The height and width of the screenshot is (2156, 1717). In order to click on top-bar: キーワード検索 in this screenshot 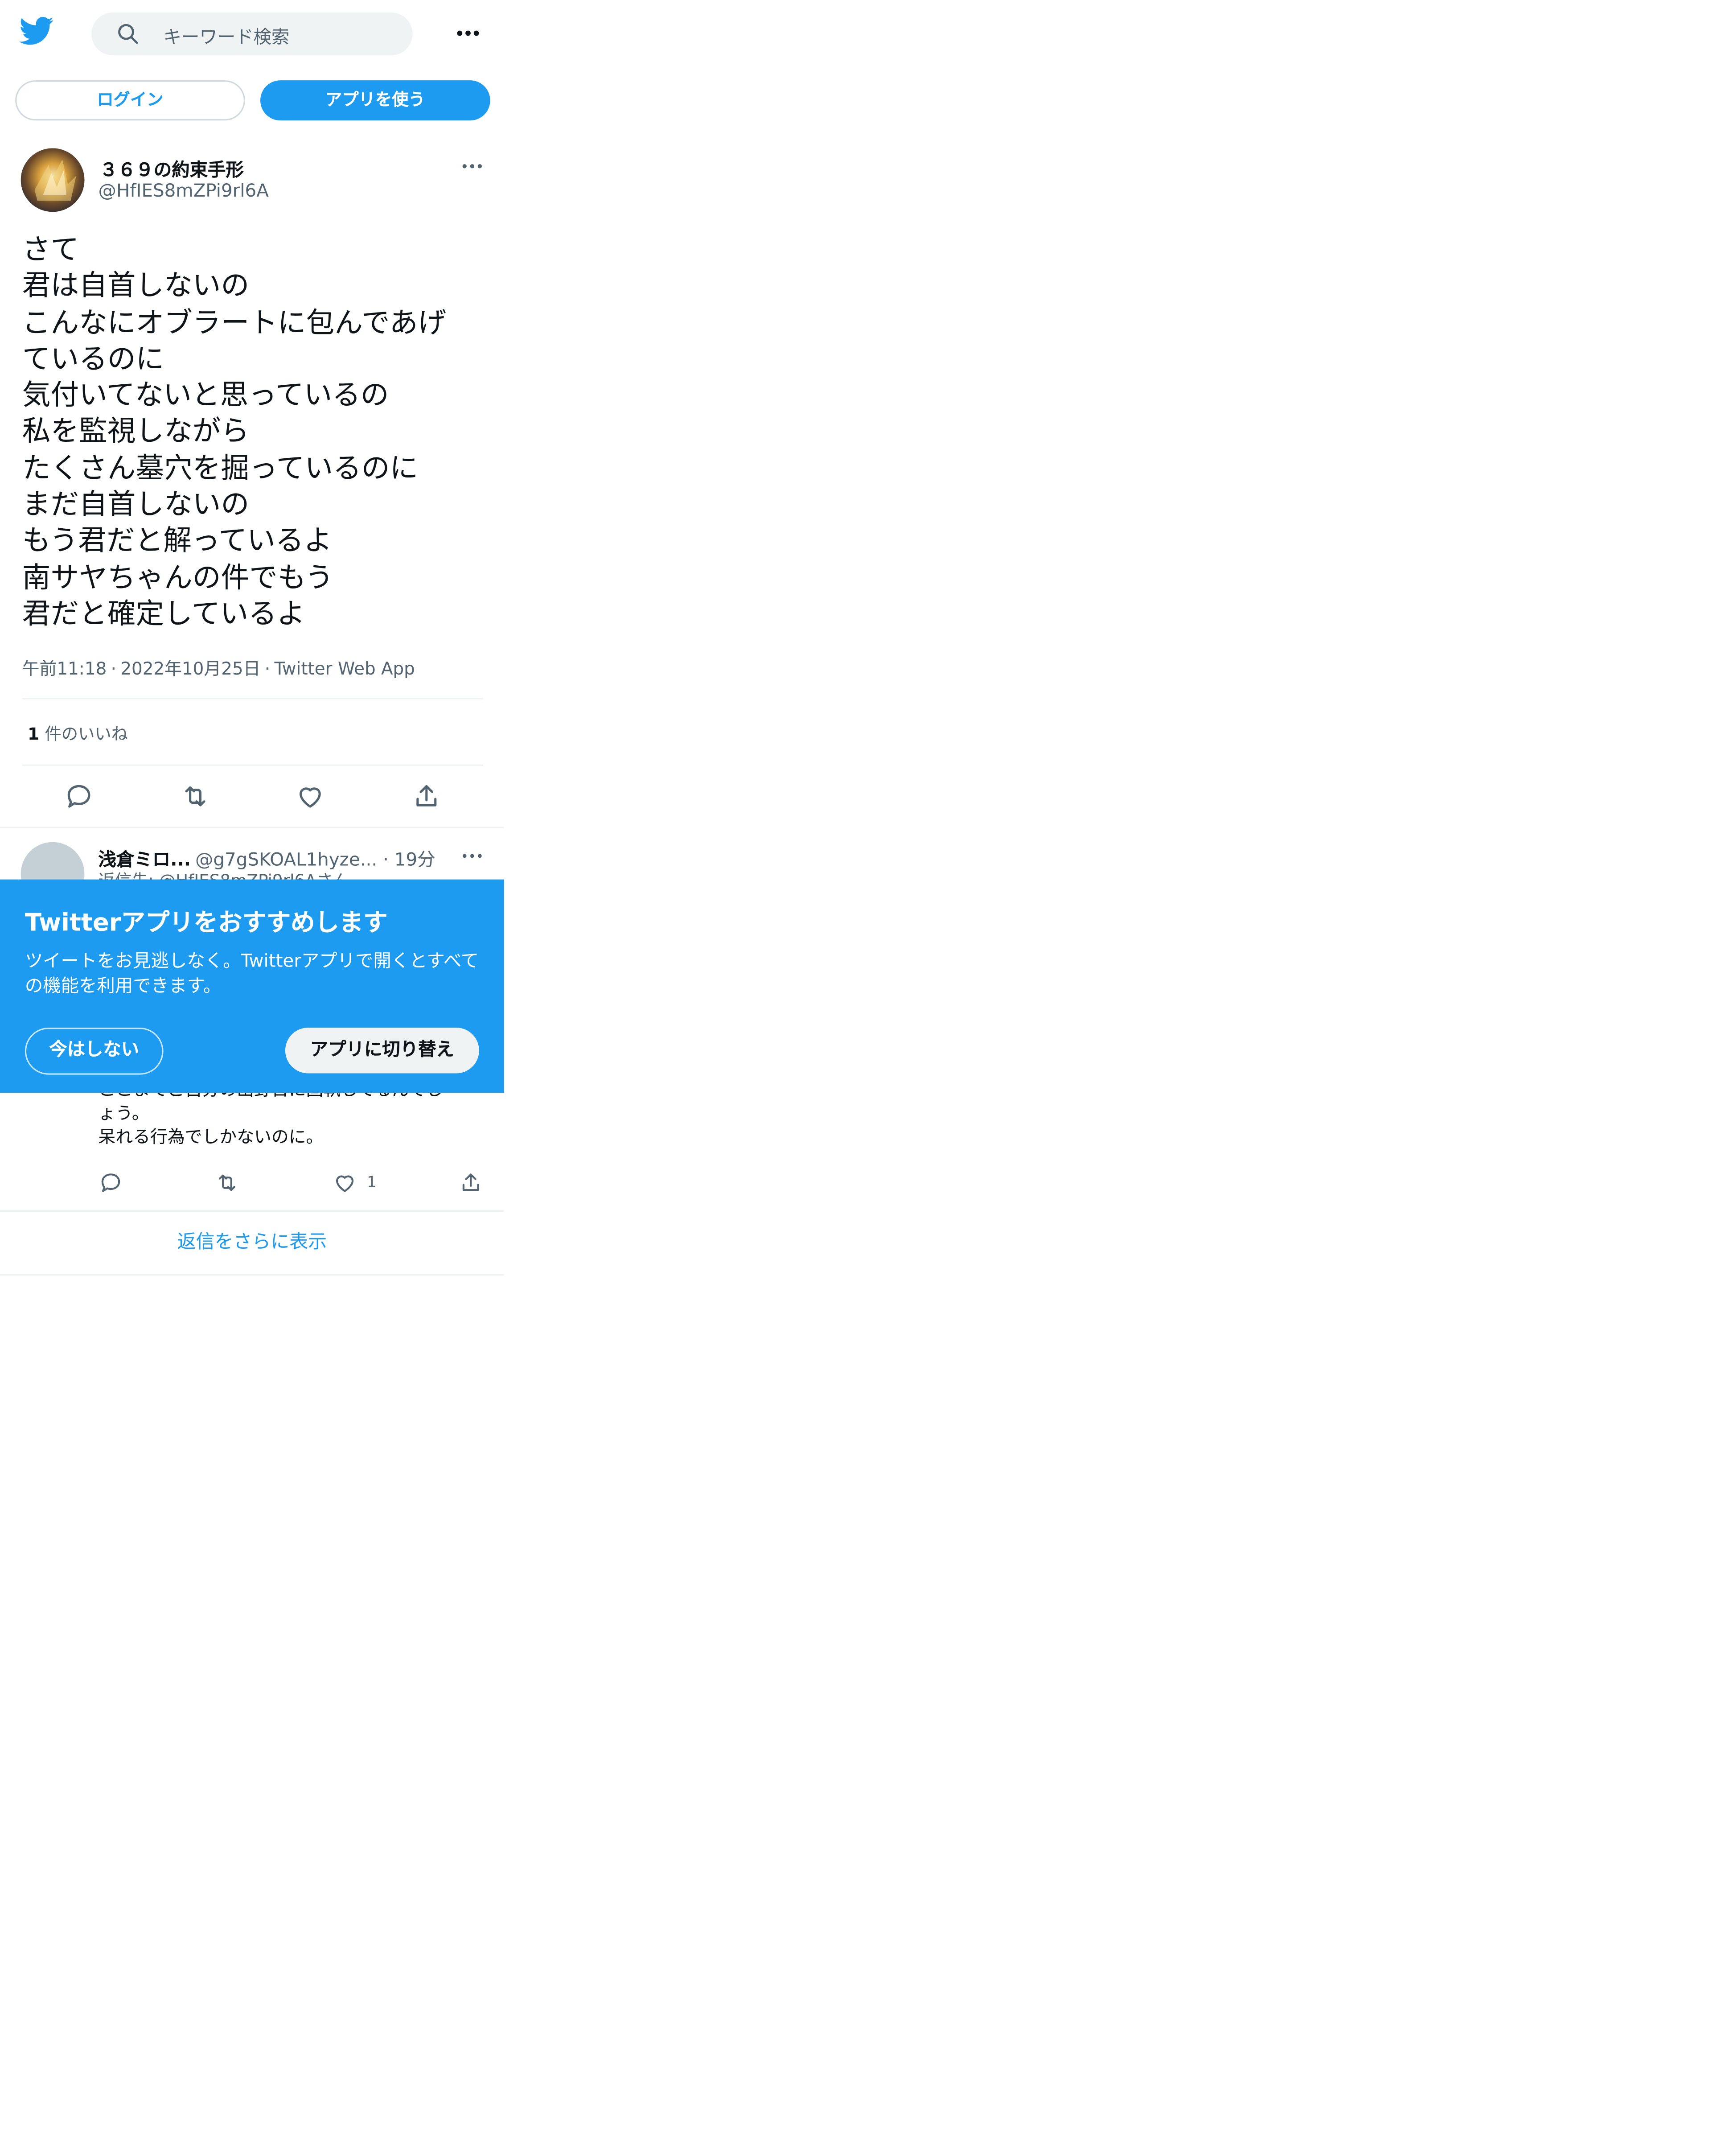, I will do `click(252, 33)`.